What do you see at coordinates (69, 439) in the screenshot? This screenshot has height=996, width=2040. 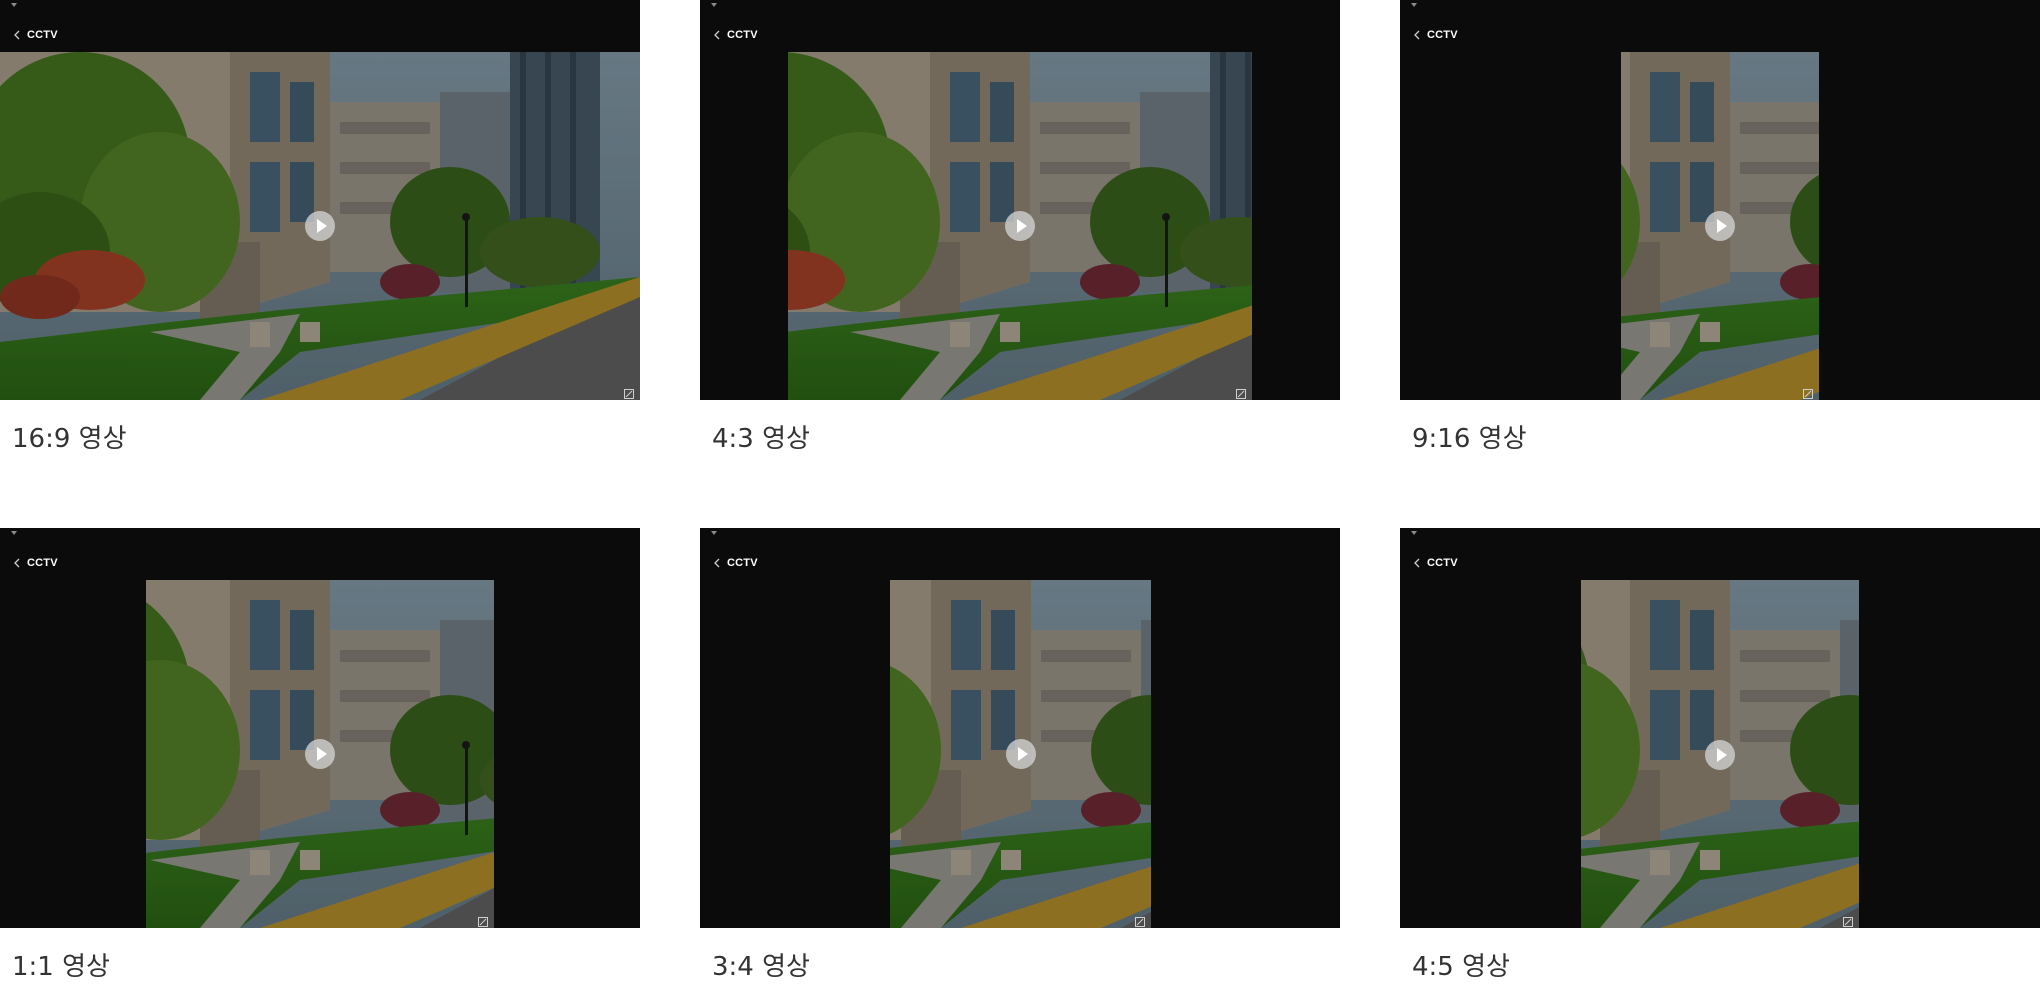 I see `video-caption: 16:9 영상` at bounding box center [69, 439].